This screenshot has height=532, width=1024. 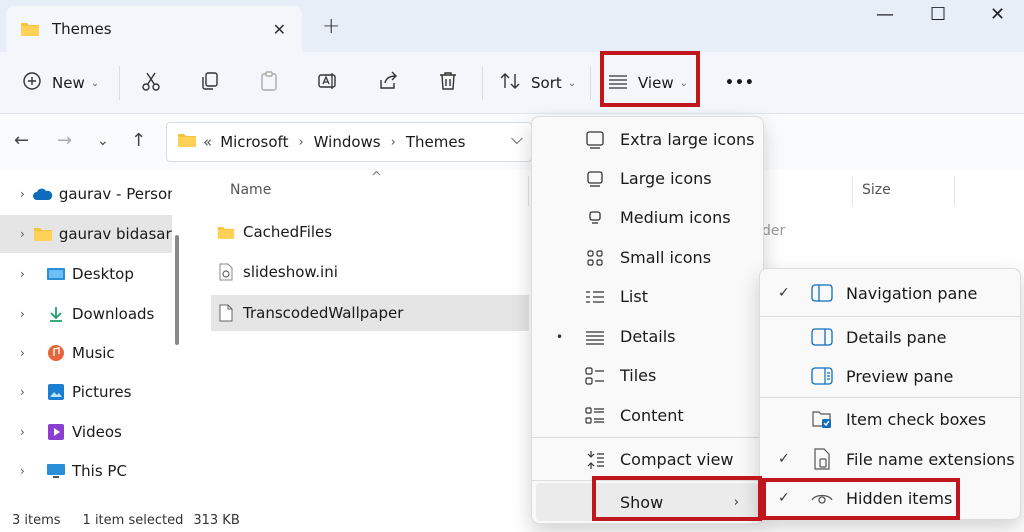 What do you see at coordinates (86, 392) in the screenshot?
I see `sidebar-item-pictures: › Pictures` at bounding box center [86, 392].